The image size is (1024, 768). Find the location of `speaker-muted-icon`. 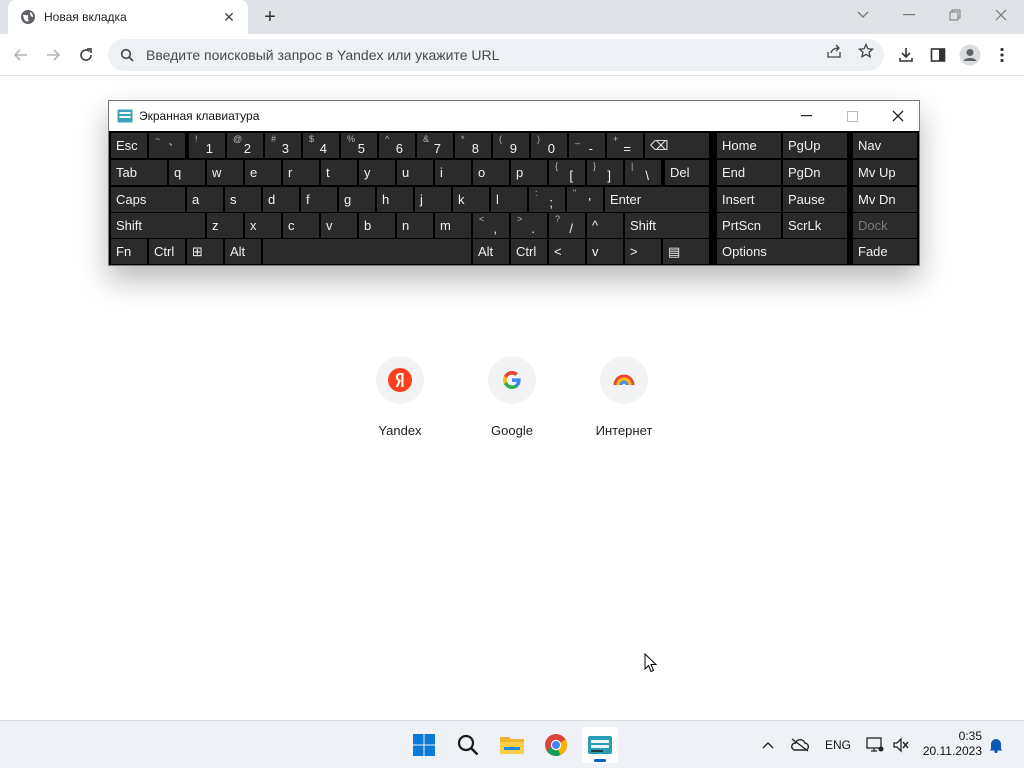

speaker-muted-icon is located at coordinates (901, 745).